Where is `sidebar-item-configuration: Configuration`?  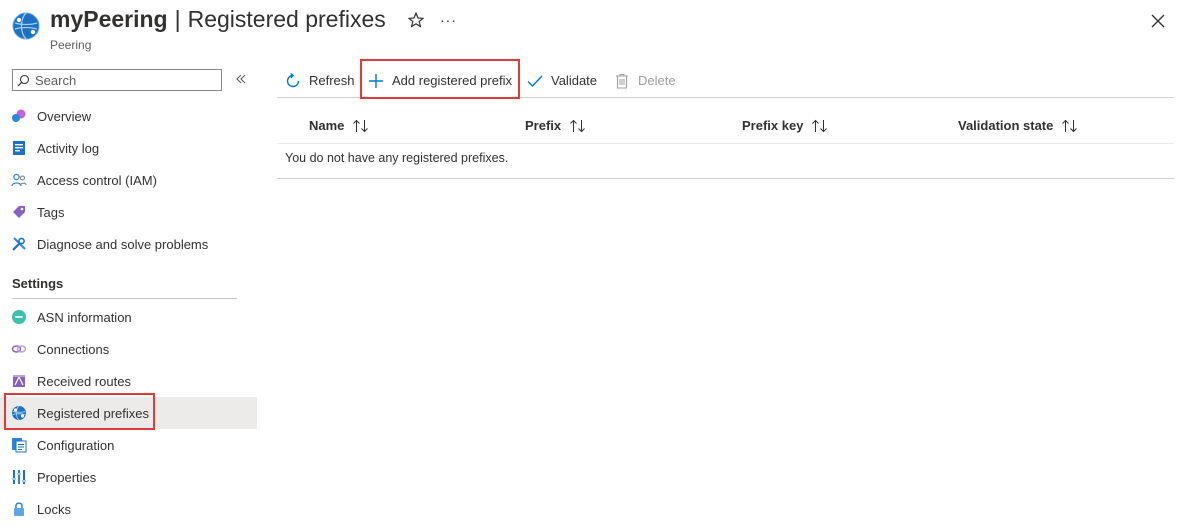
sidebar-item-configuration: Configuration is located at coordinates (128, 445).